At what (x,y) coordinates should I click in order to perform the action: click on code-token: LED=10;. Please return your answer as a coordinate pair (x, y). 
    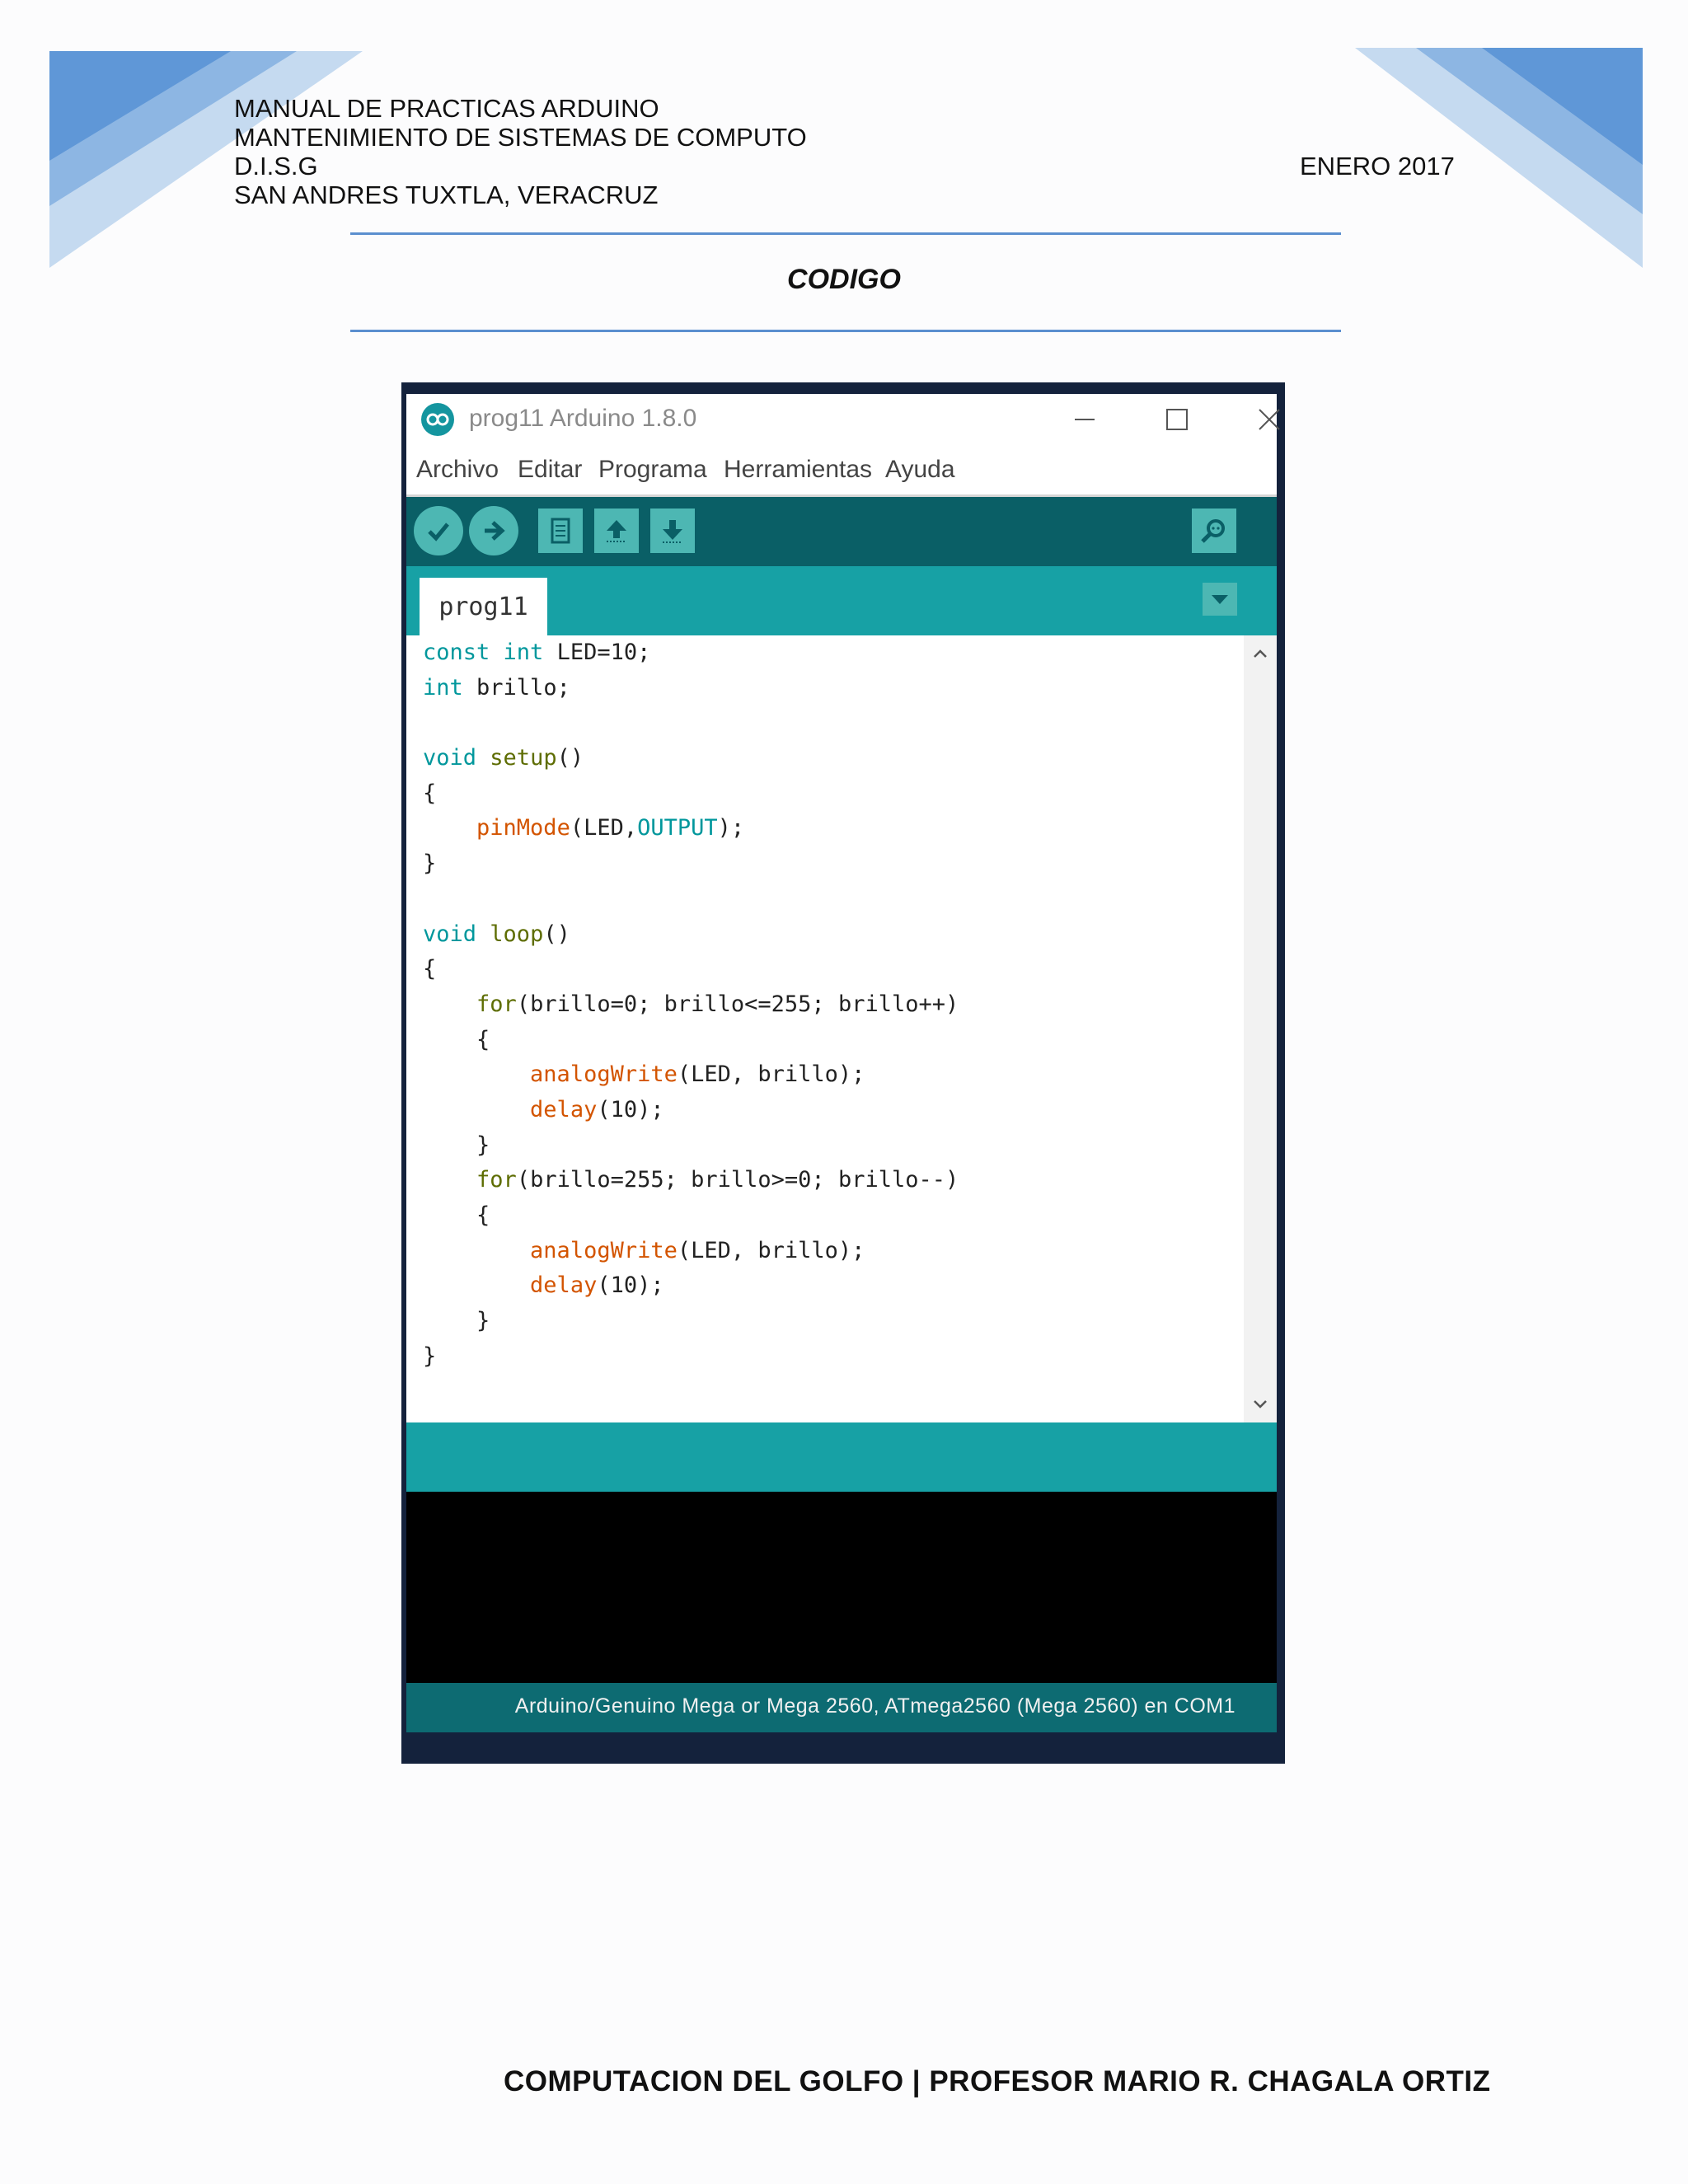
    Looking at the image, I should click on (597, 652).